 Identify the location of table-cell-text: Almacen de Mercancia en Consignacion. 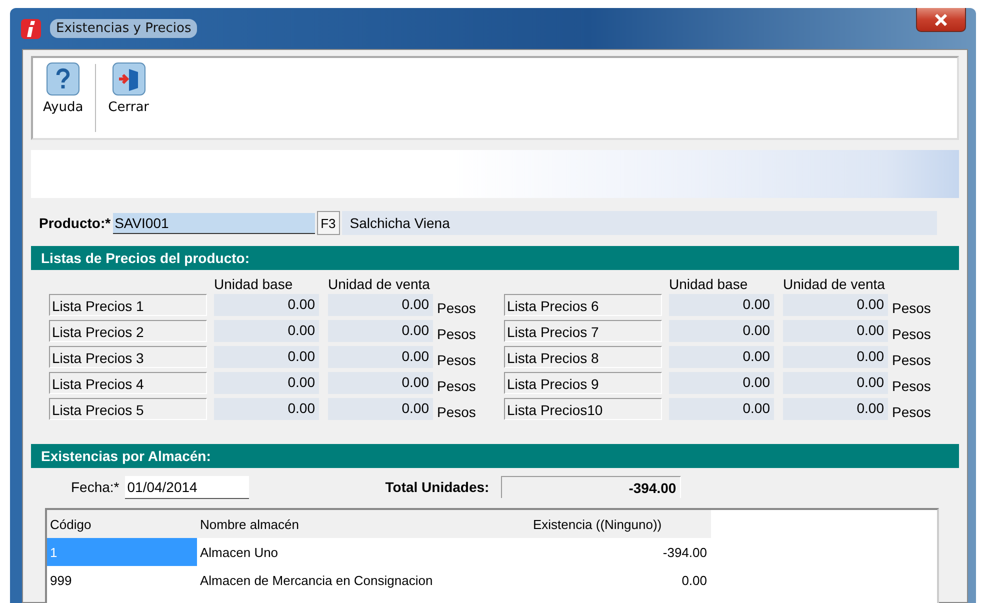
(316, 581).